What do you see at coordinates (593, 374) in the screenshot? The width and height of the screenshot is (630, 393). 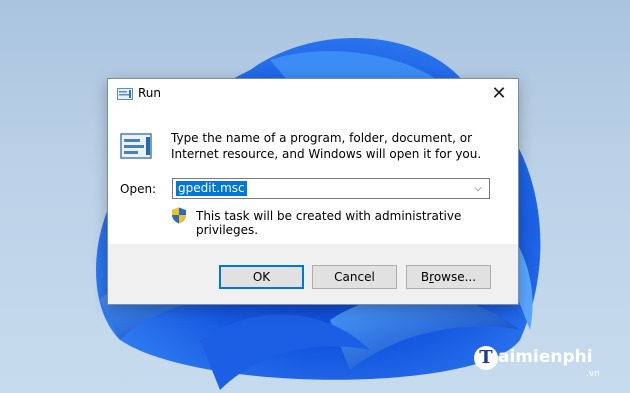 I see `watermark-tld: .vn` at bounding box center [593, 374].